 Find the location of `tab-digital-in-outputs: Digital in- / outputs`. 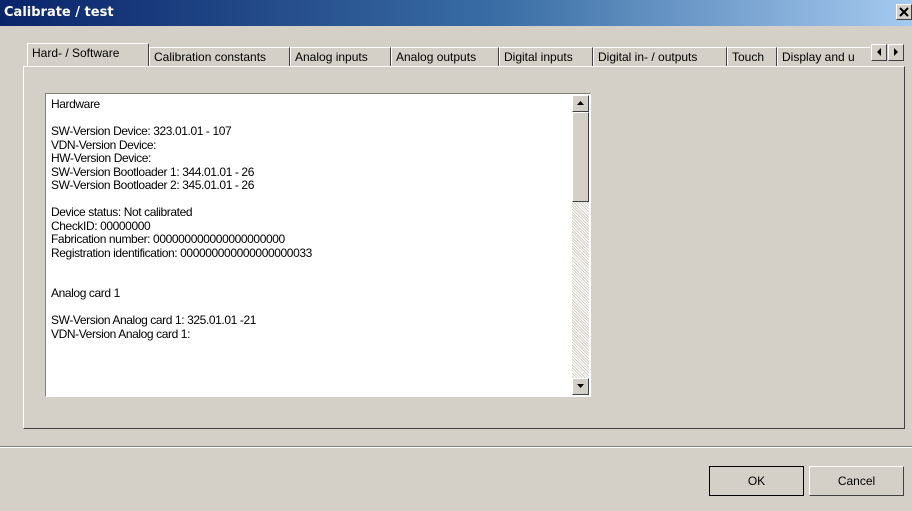

tab-digital-in-outputs: Digital in- / outputs is located at coordinates (660, 56).